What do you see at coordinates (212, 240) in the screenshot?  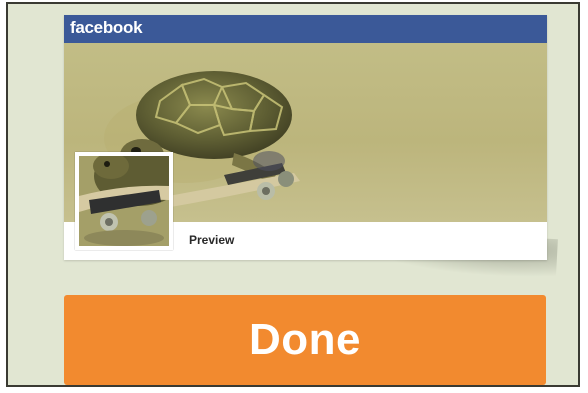 I see `preview-label: Preview` at bounding box center [212, 240].